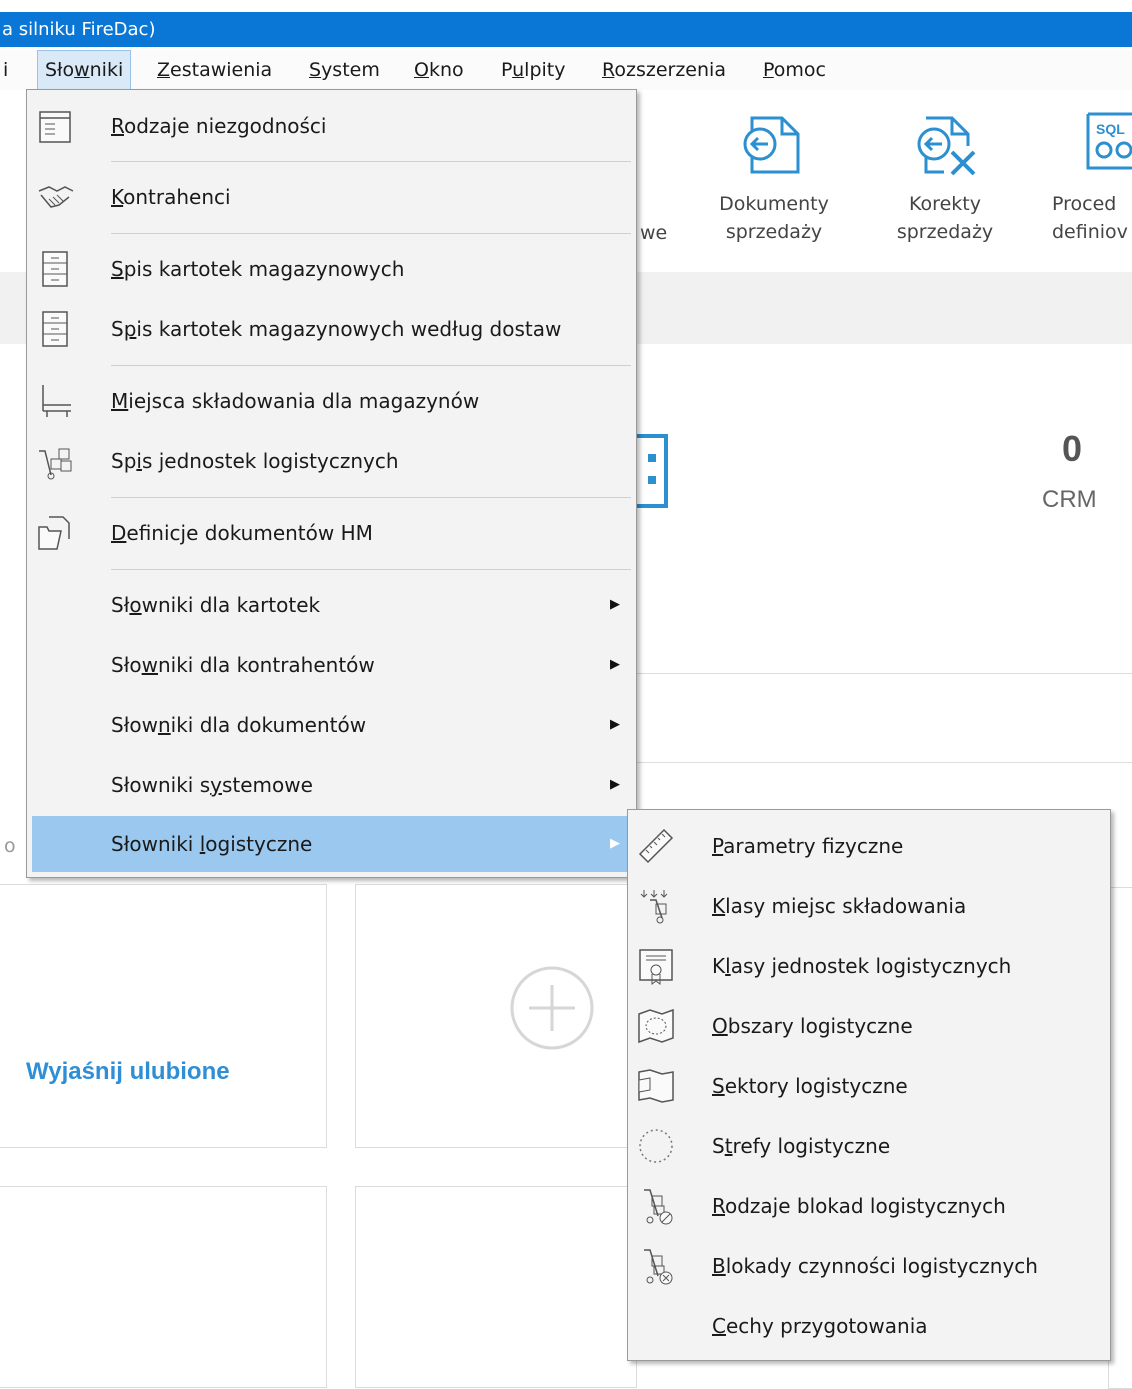 The width and height of the screenshot is (1132, 1389). What do you see at coordinates (242, 533) in the screenshot?
I see `menu-item-label: Definicje dokumentów HM` at bounding box center [242, 533].